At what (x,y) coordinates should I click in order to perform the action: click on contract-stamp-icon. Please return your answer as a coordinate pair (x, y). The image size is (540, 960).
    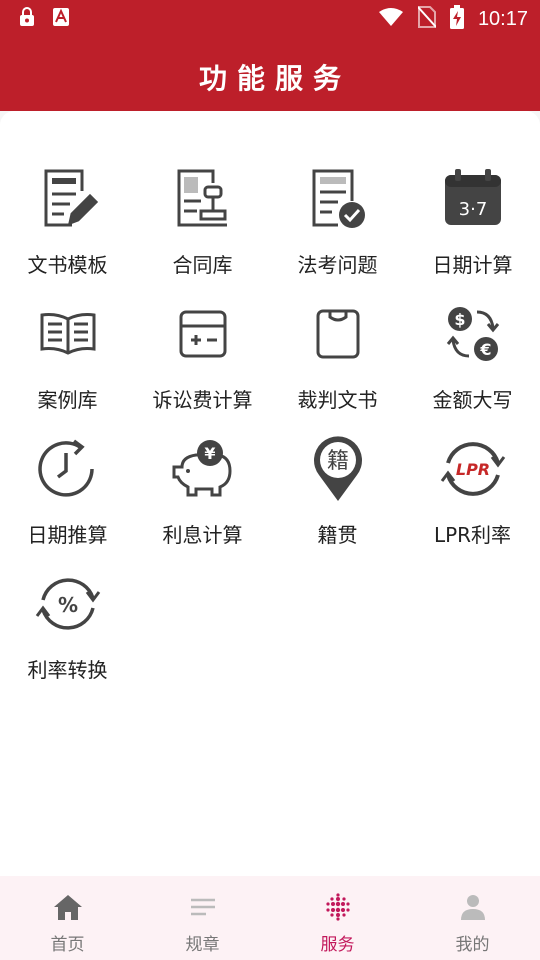
    Looking at the image, I should click on (203, 199).